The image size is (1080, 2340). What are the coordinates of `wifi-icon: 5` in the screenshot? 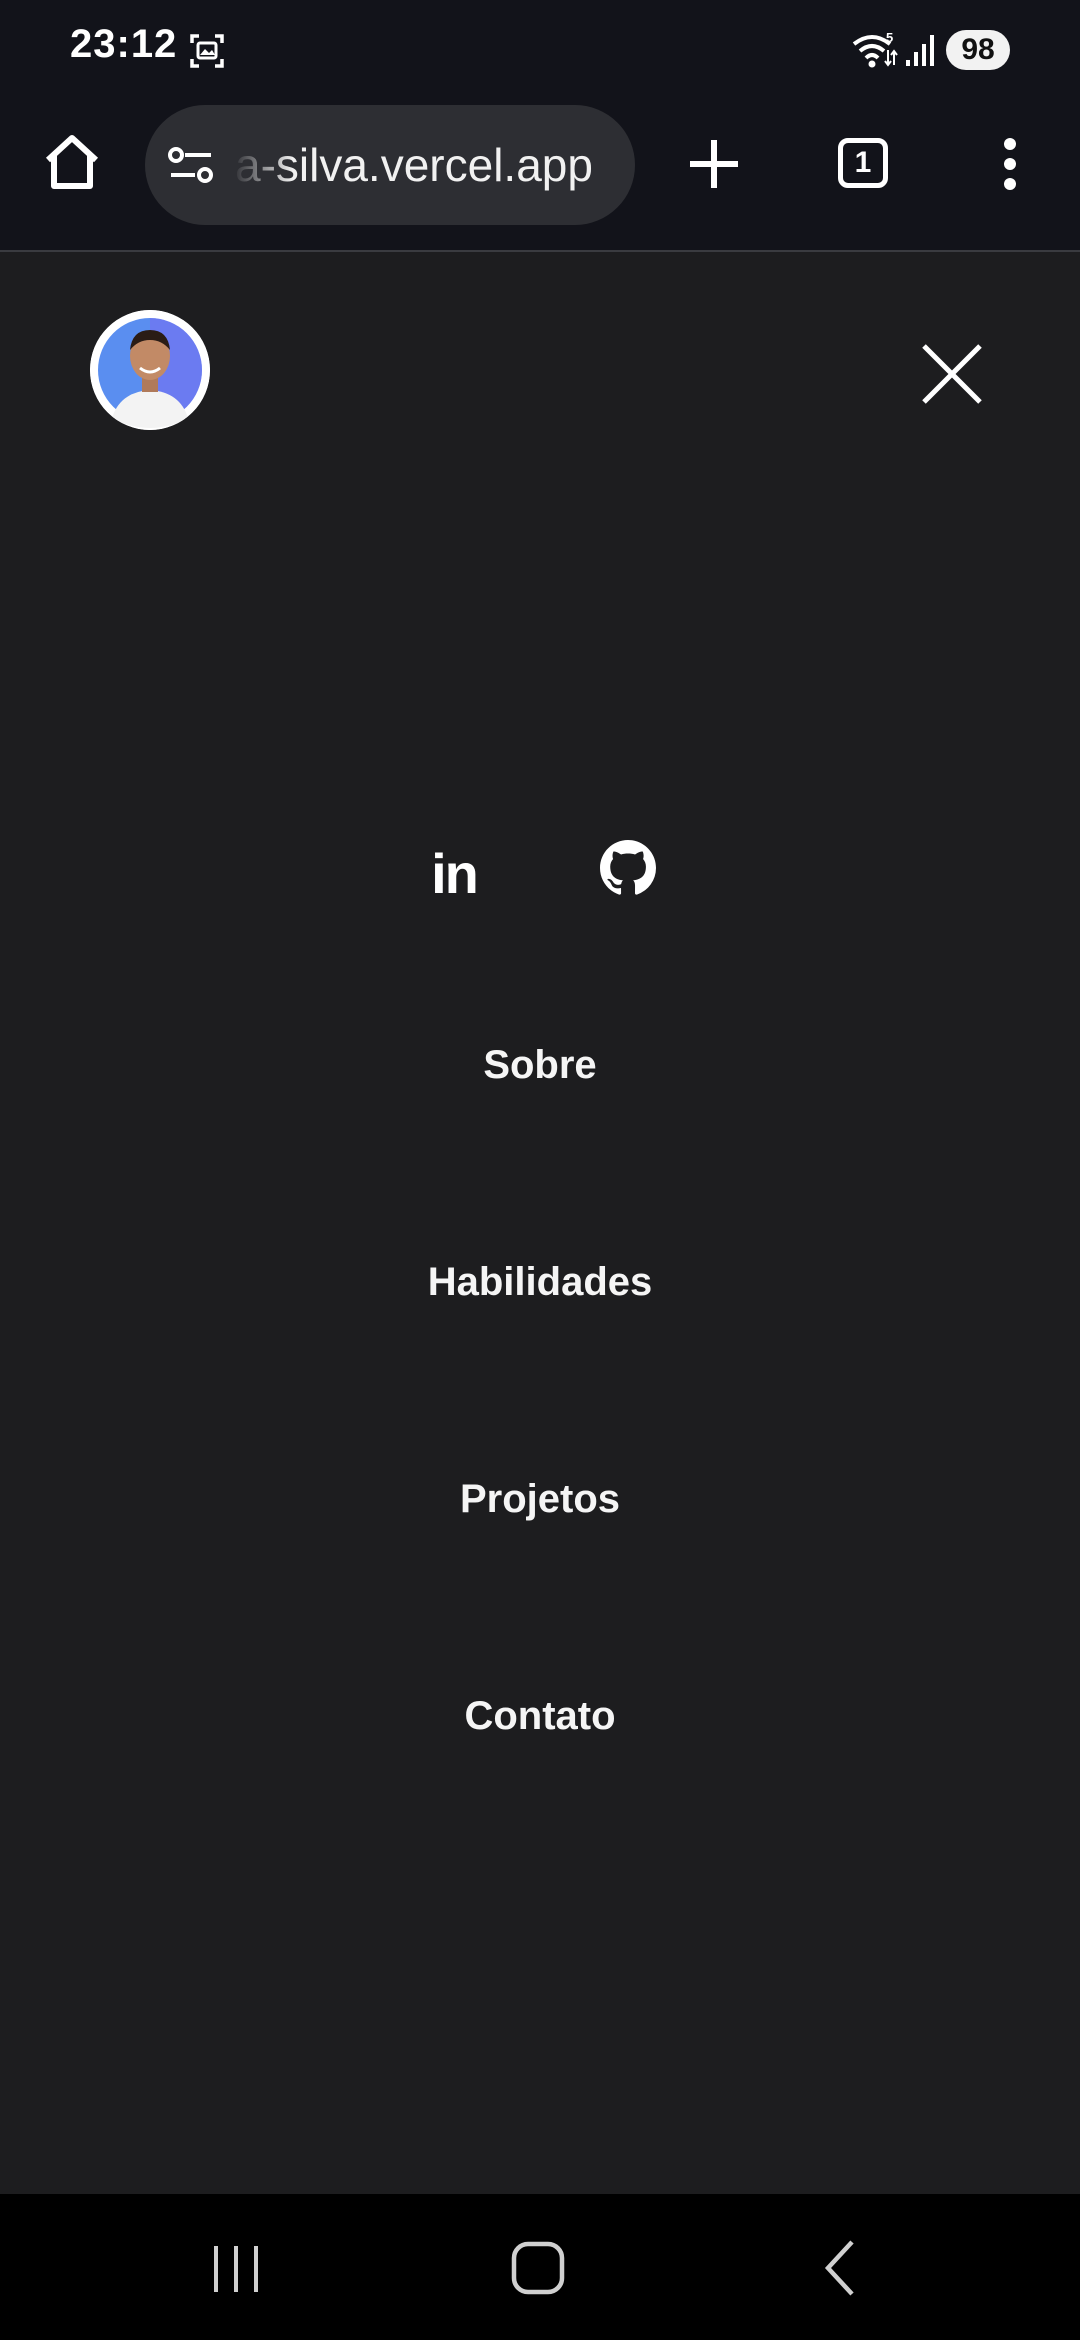 It's located at (875, 49).